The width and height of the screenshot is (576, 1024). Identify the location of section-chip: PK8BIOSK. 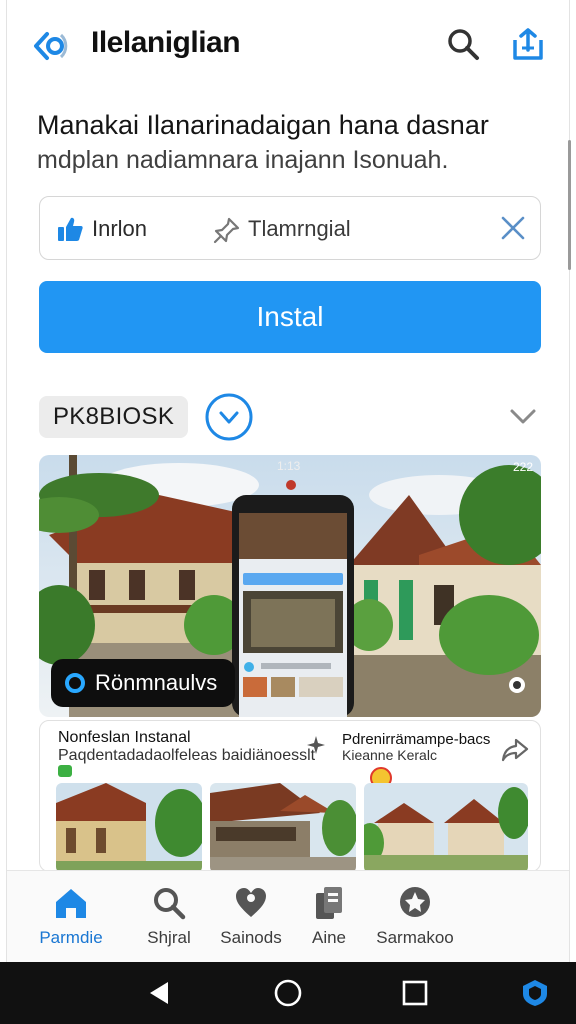
(114, 417).